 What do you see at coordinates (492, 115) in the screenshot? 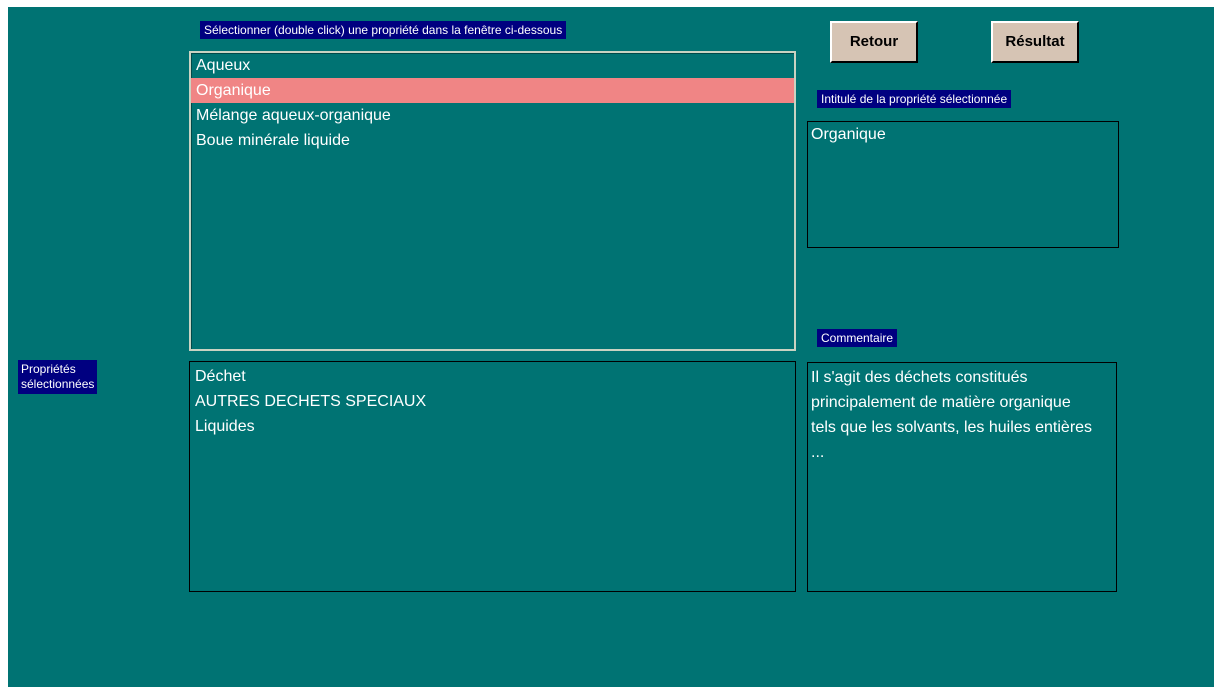
I see `list-item-melange: Mélange aqueux-organique` at bounding box center [492, 115].